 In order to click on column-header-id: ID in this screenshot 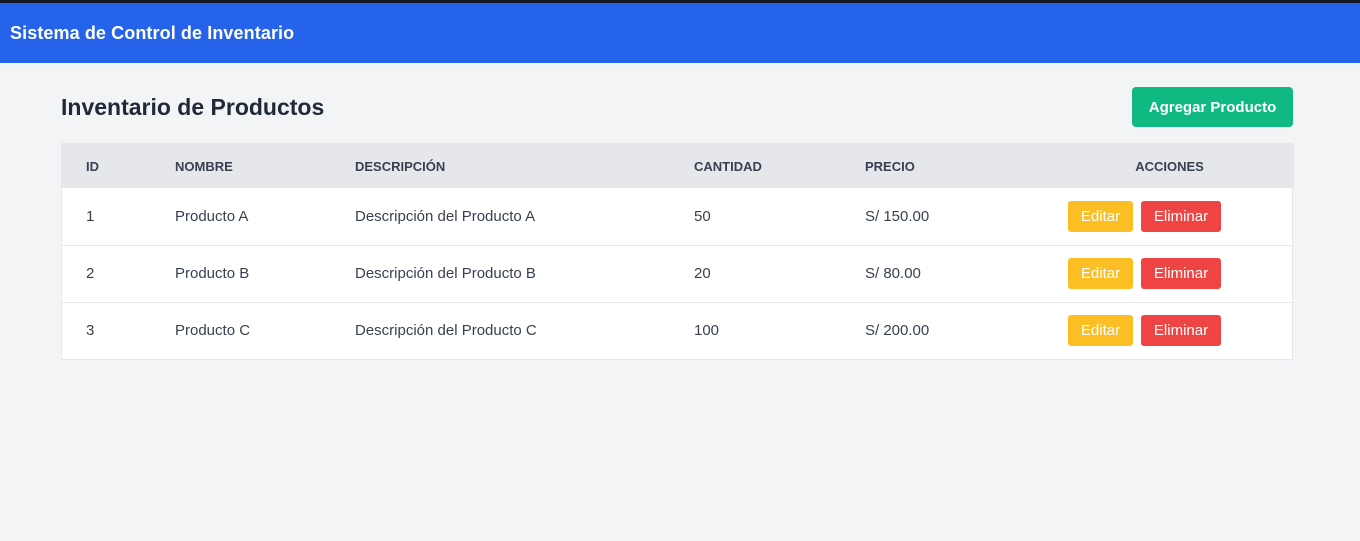, I will do `click(92, 166)`.